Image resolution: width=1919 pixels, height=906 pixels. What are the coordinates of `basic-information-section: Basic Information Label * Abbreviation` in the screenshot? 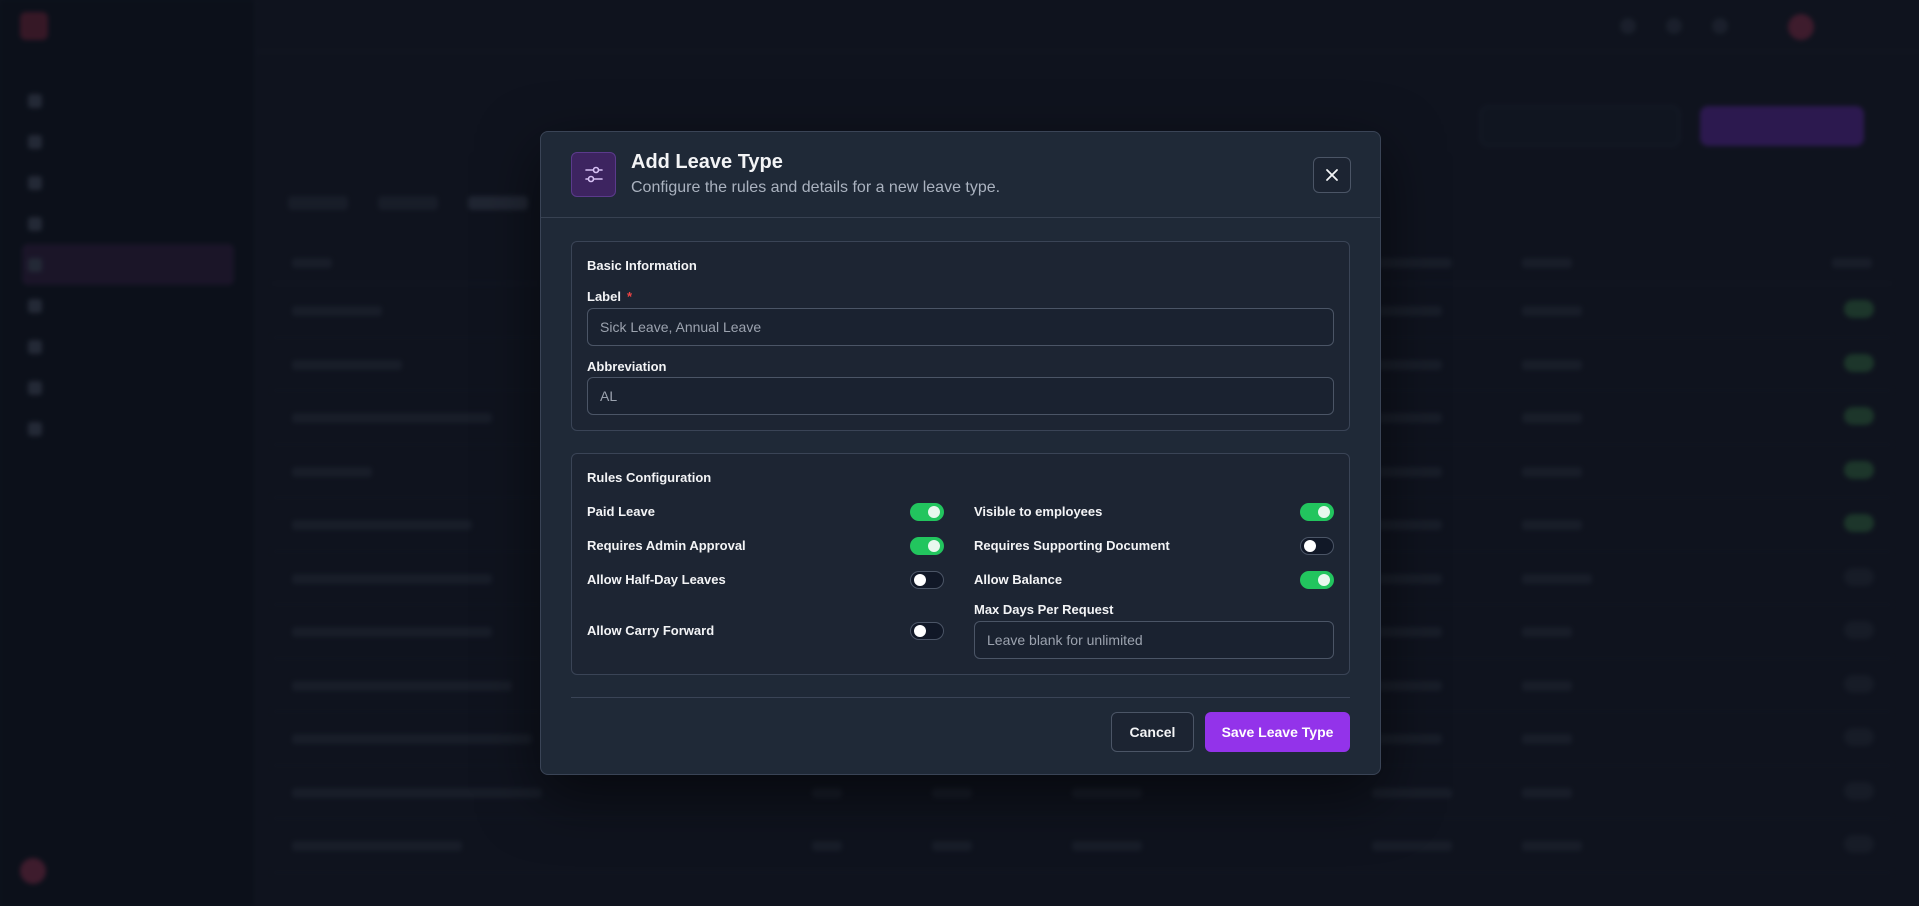 It's located at (960, 336).